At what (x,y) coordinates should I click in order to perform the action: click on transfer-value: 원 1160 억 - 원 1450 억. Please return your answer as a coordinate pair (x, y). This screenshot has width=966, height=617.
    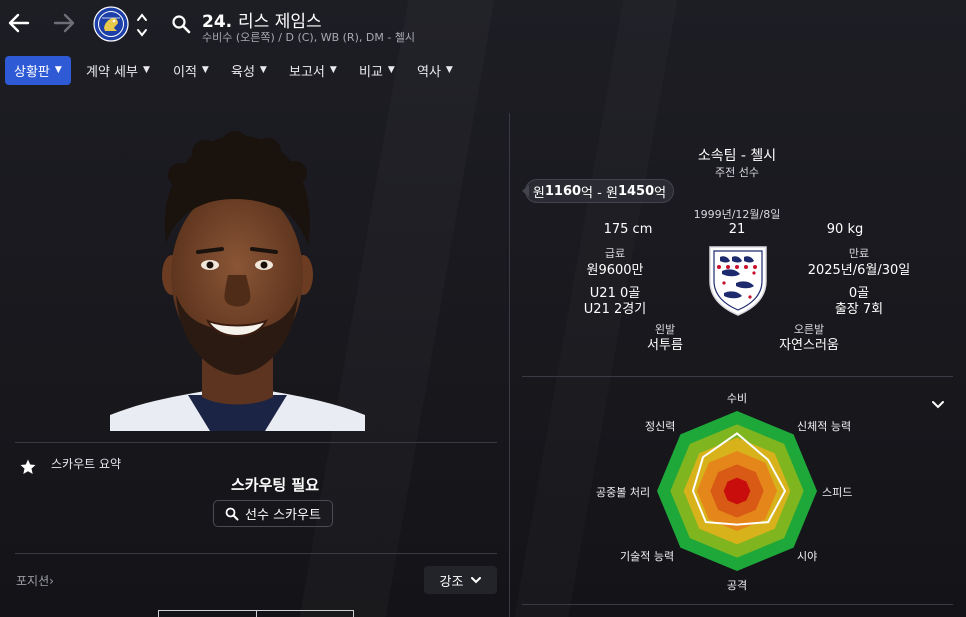
    Looking at the image, I should click on (599, 191).